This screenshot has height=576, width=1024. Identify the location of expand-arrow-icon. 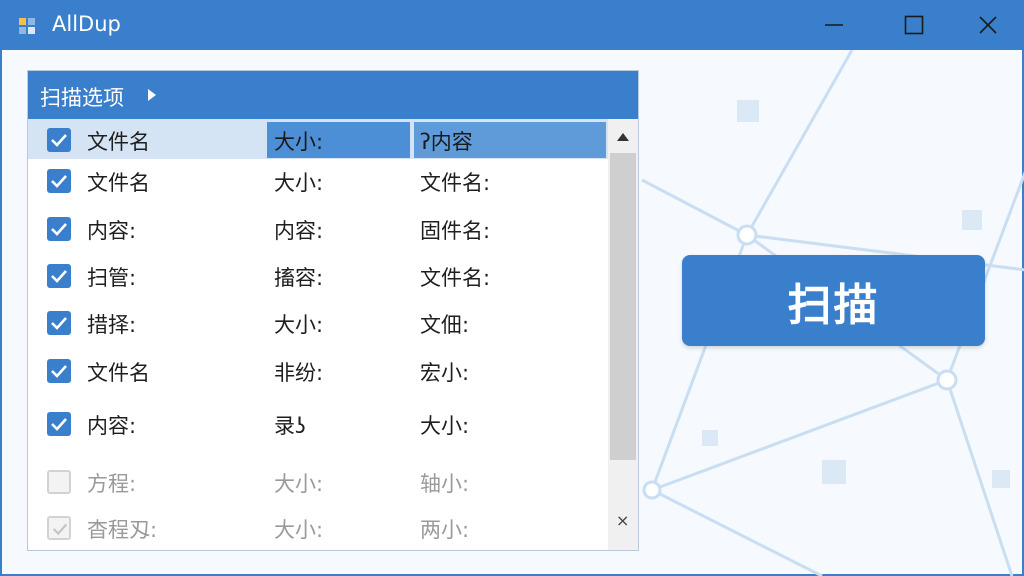
(152, 95).